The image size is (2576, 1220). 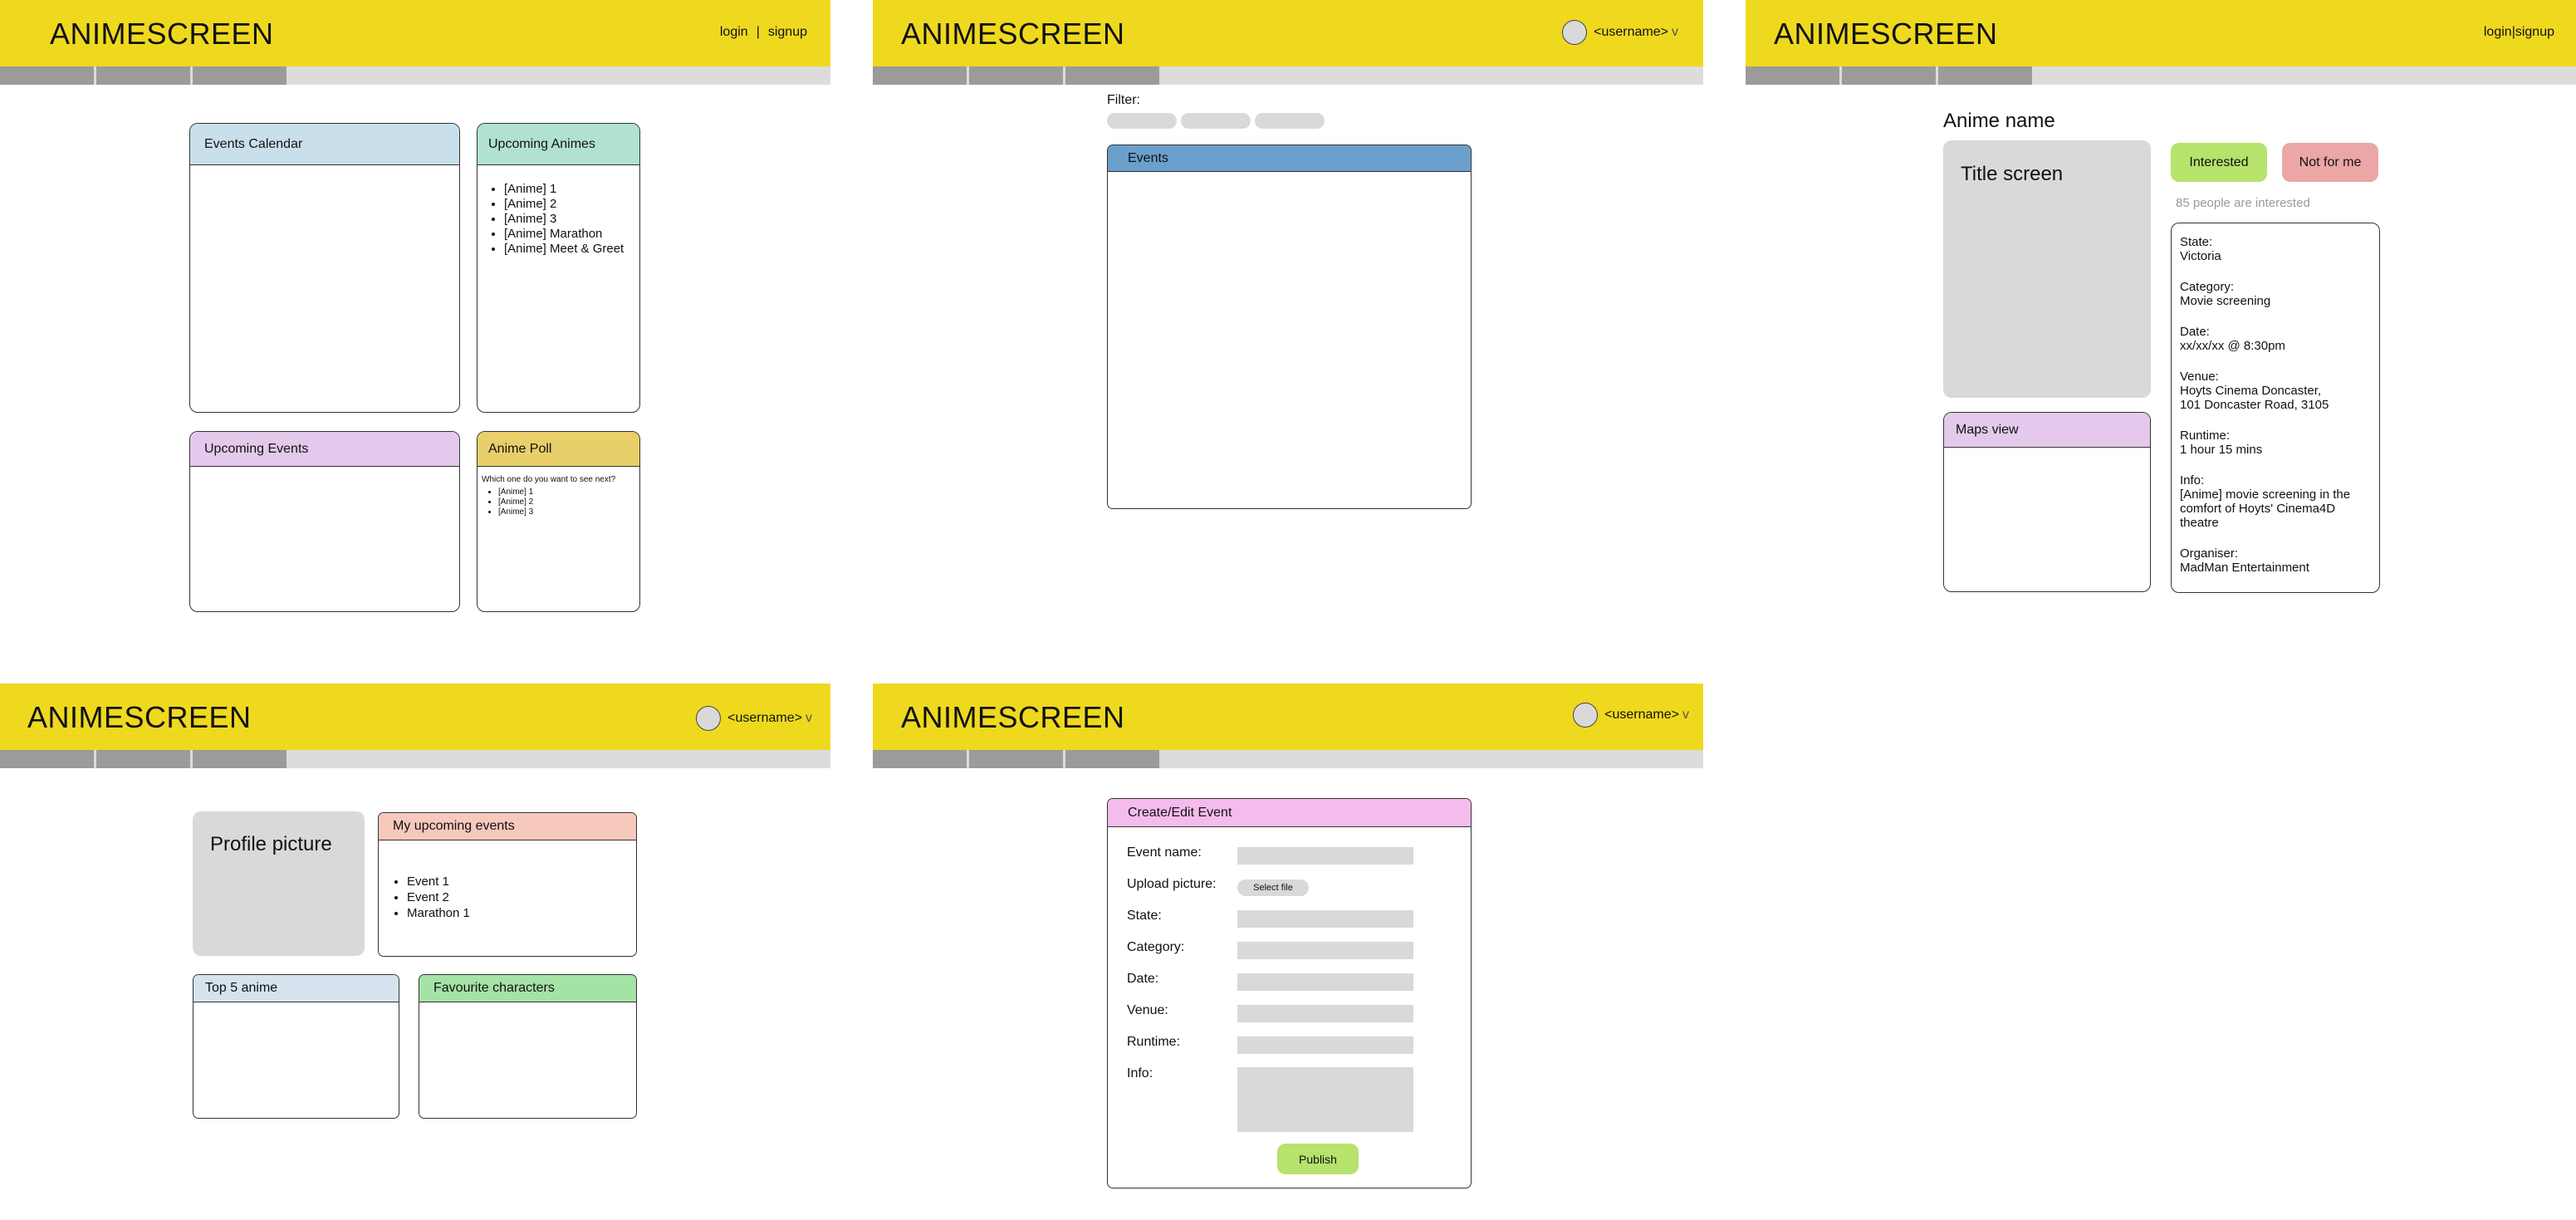 I want to click on maps-view-title: Maps view, so click(x=2047, y=430).